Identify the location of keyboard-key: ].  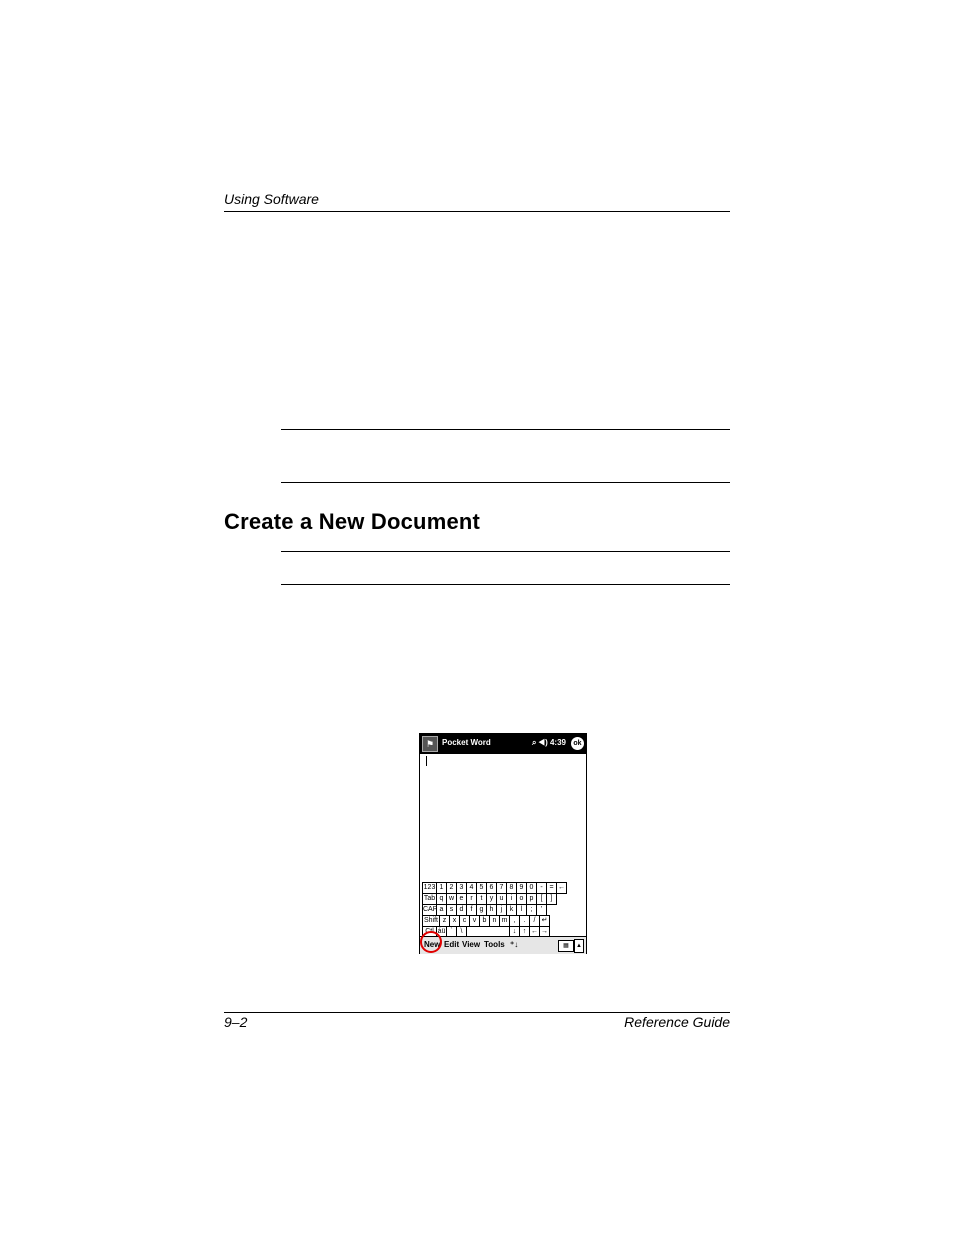
(551, 899).